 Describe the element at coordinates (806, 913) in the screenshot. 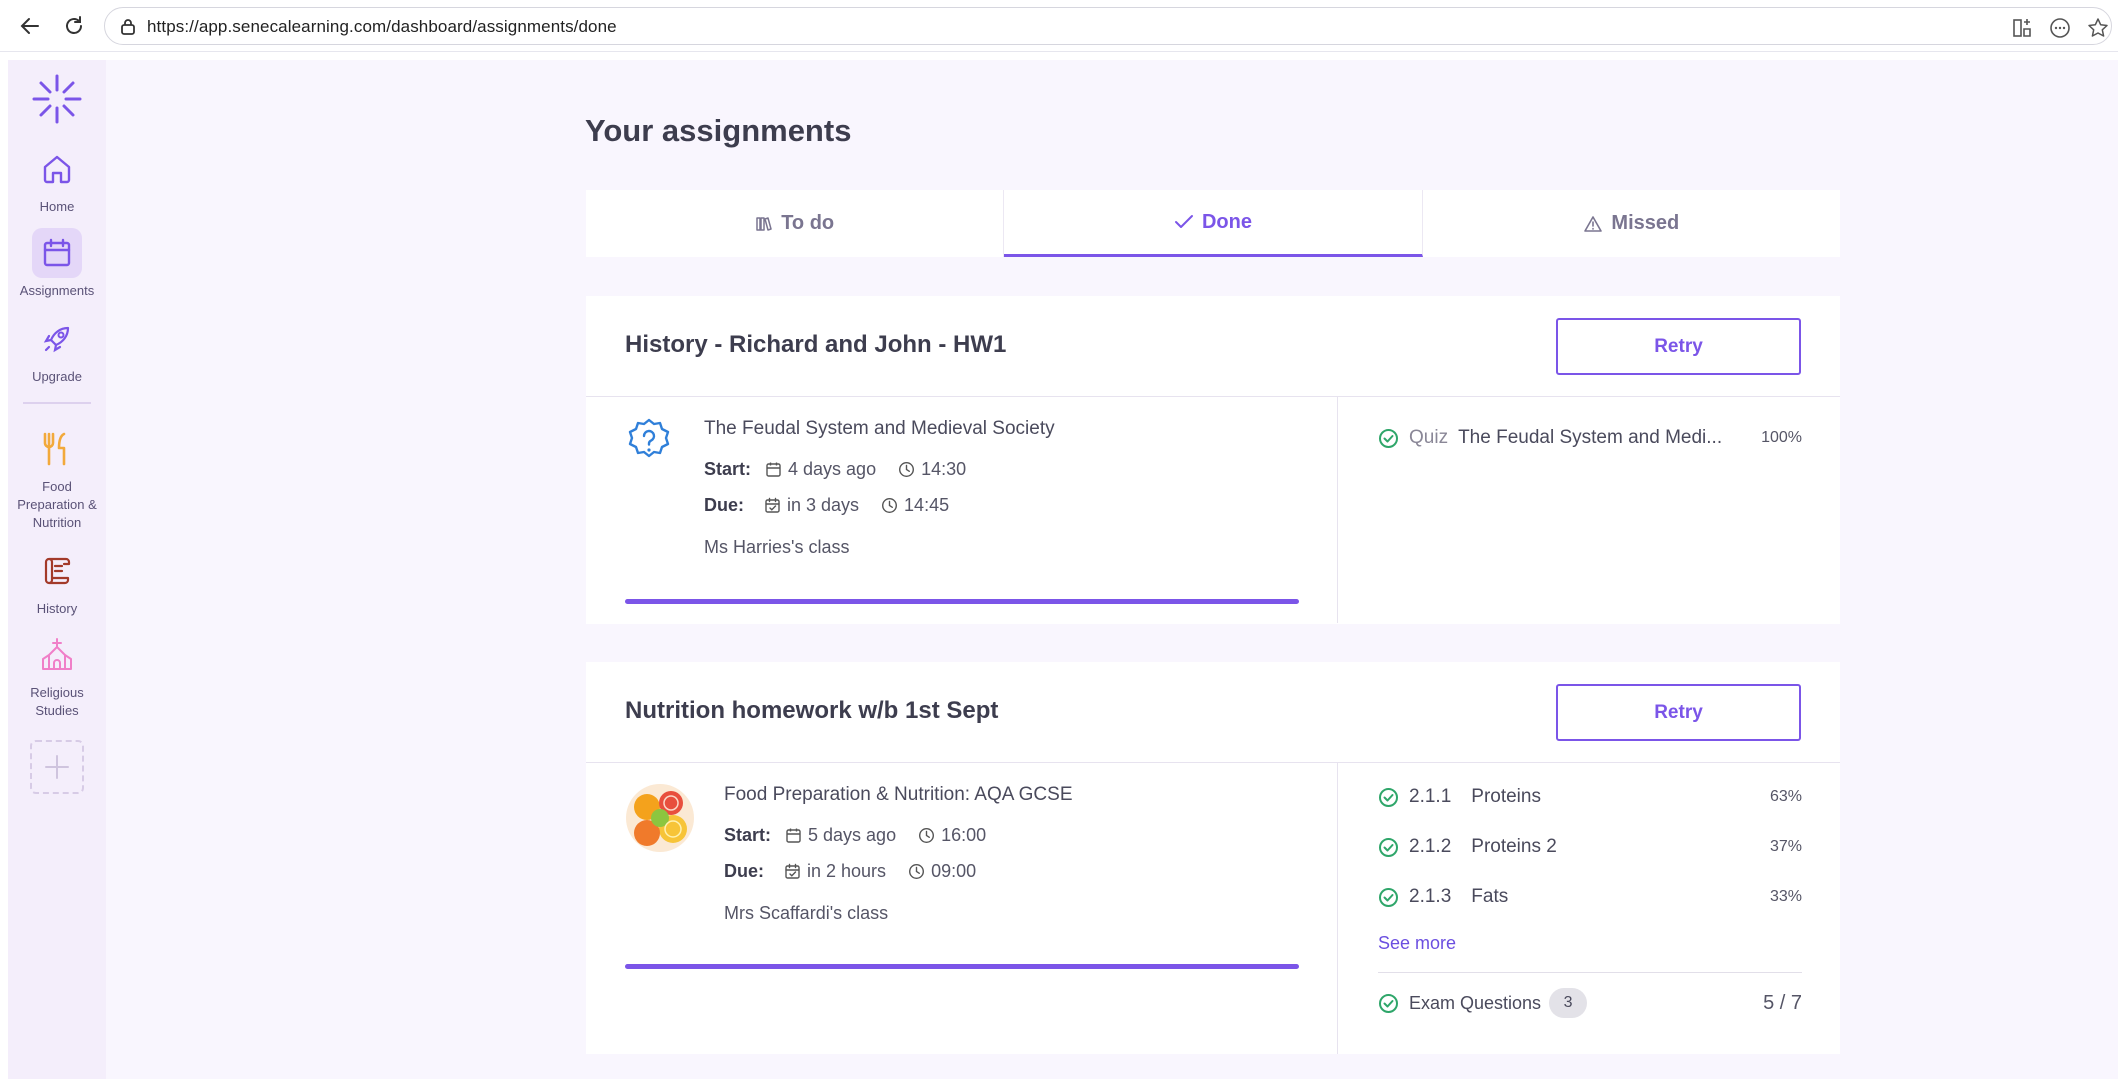

I see `class-name: Mrs Scaffardi's class` at that location.